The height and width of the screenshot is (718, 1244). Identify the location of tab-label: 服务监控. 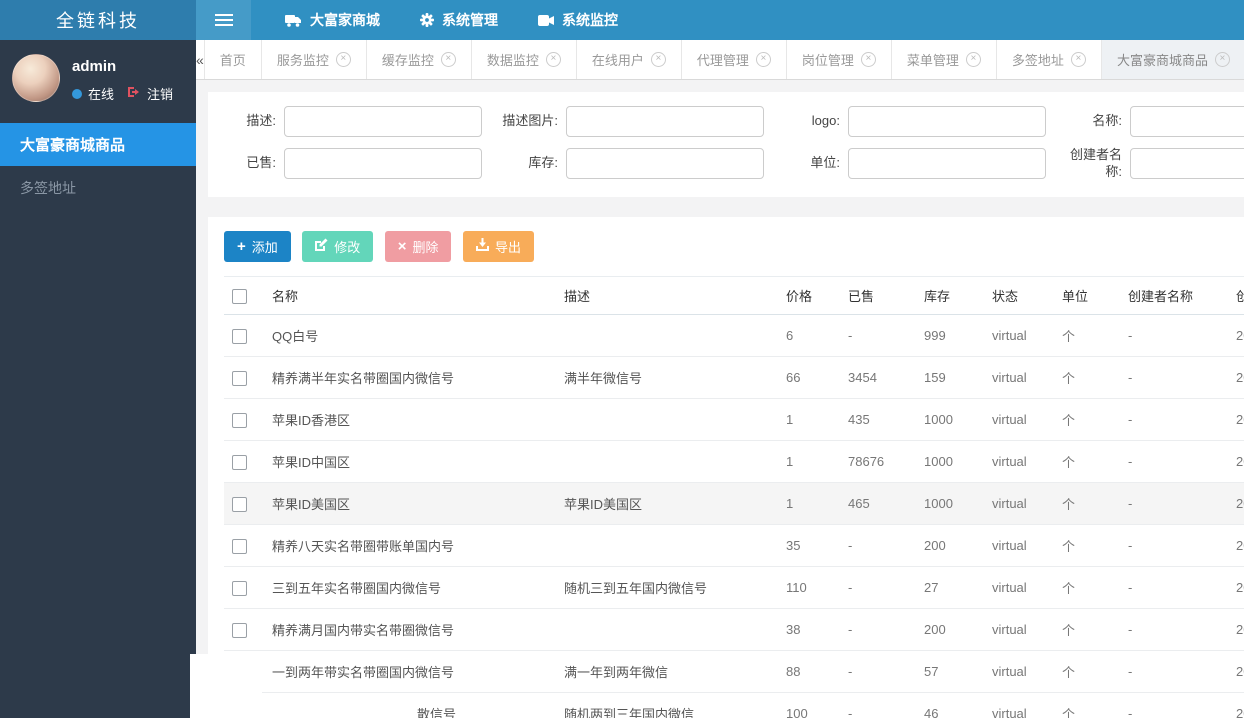
(302, 60).